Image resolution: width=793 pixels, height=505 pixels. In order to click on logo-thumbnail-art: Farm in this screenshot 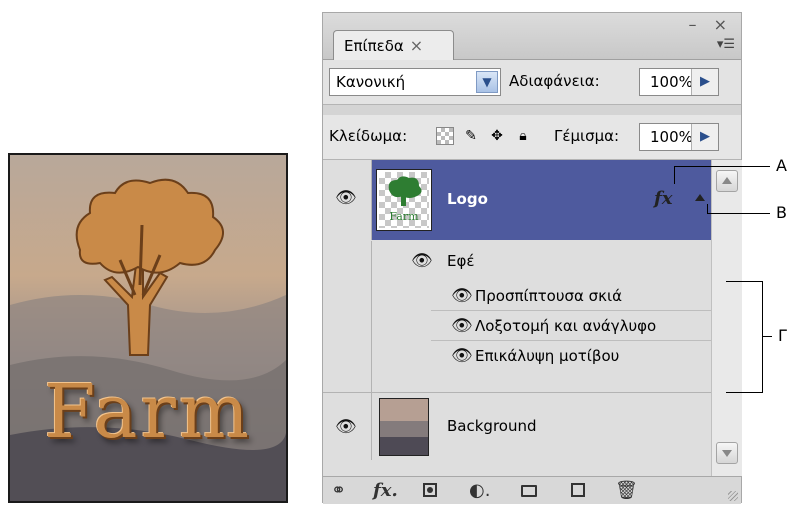, I will do `click(405, 199)`.